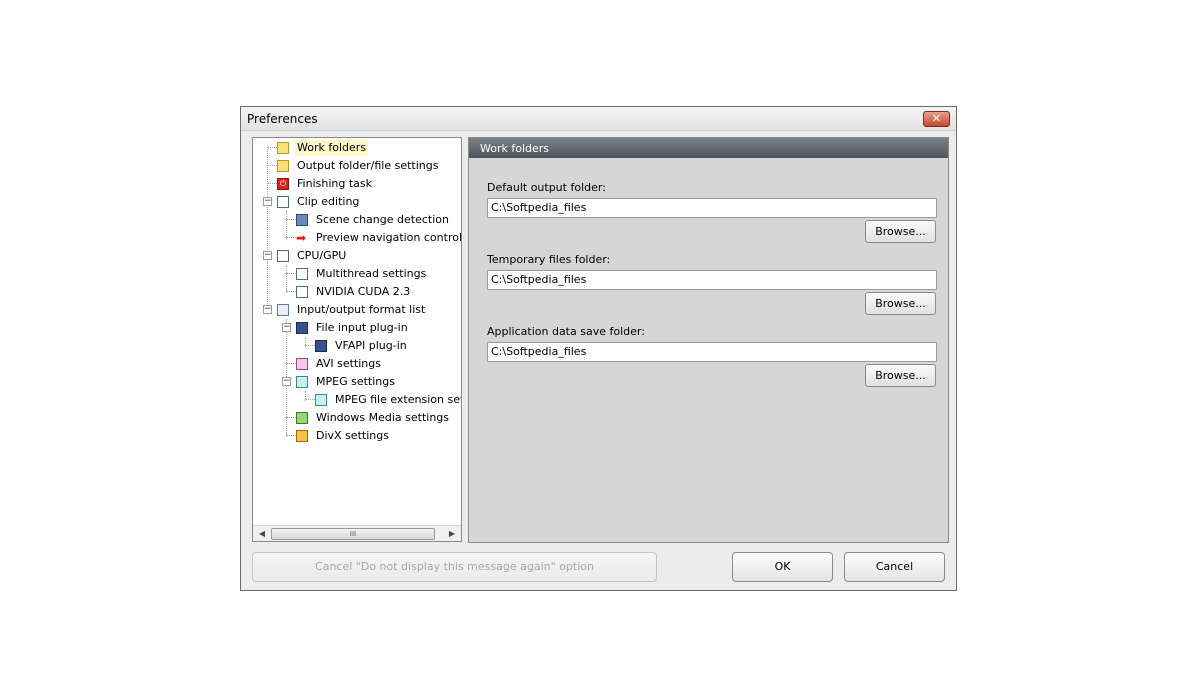 The height and width of the screenshot is (700, 1200). Describe the element at coordinates (282, 119) in the screenshot. I see `window-title: Preferences` at that location.